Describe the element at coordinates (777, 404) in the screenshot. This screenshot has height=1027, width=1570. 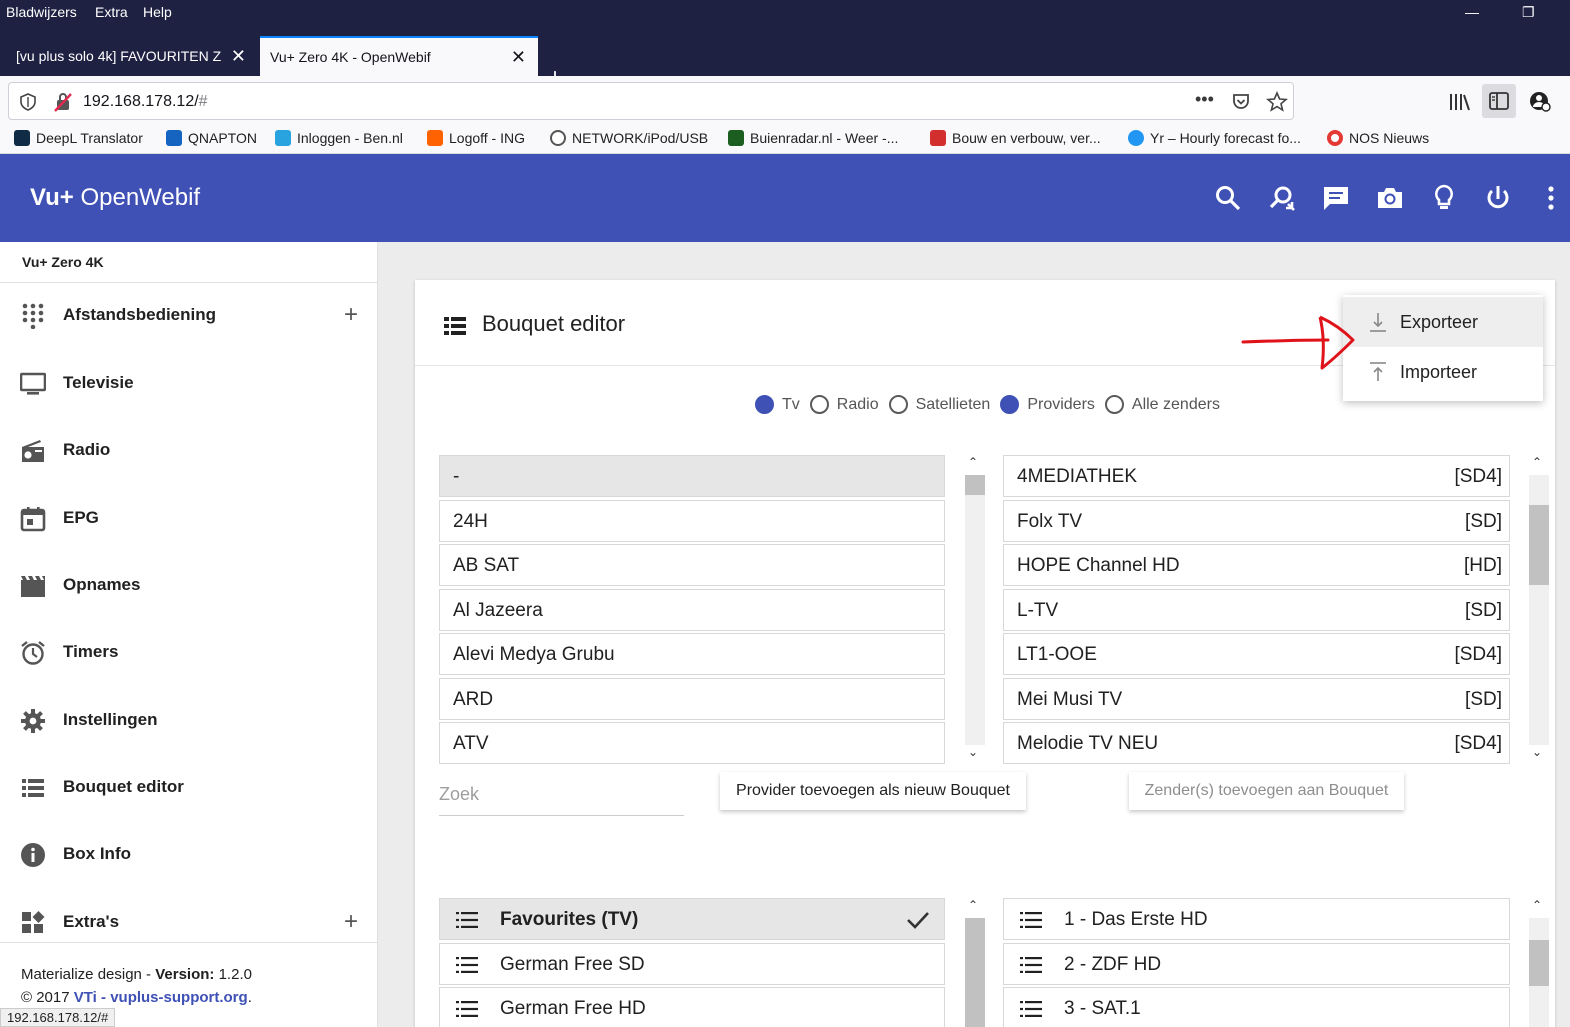
I see `radio-tv: Tv` at that location.